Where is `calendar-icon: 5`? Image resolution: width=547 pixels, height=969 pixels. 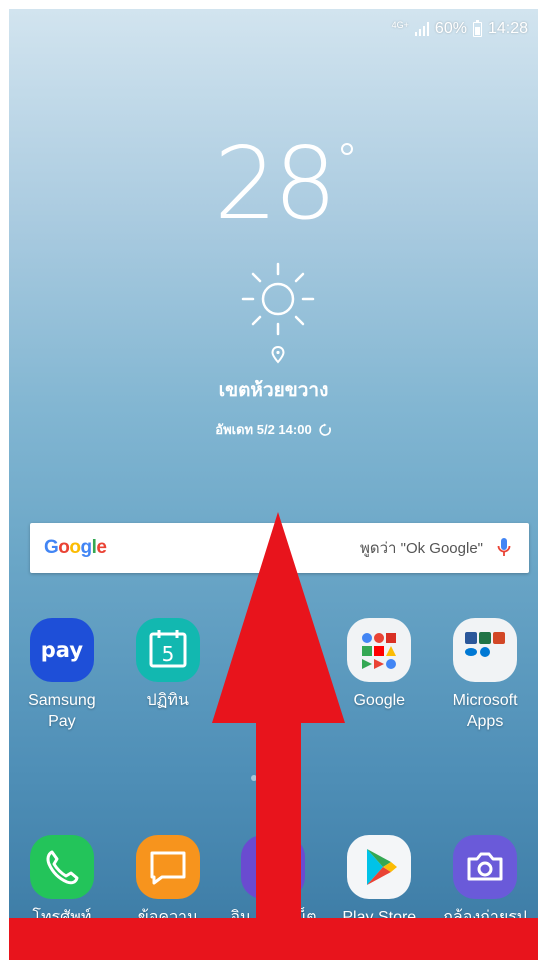 calendar-icon: 5 is located at coordinates (167, 650).